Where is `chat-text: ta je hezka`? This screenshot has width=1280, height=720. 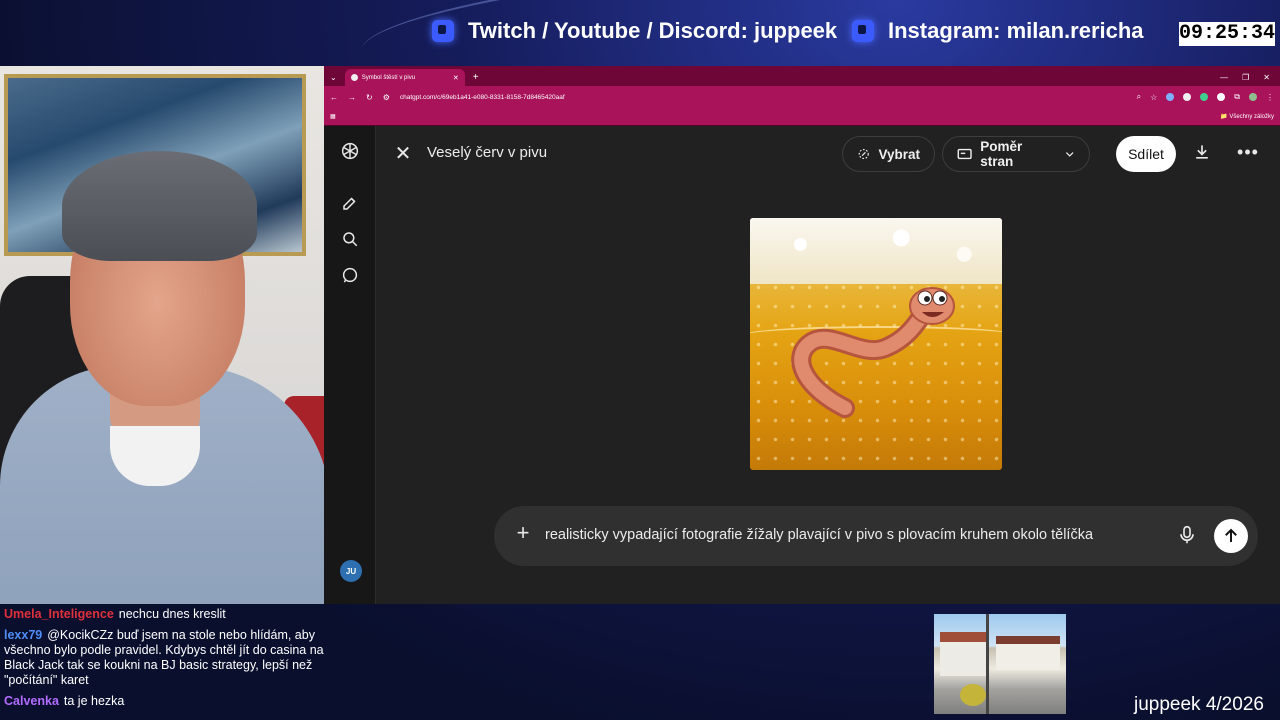 chat-text: ta je hezka is located at coordinates (94, 701).